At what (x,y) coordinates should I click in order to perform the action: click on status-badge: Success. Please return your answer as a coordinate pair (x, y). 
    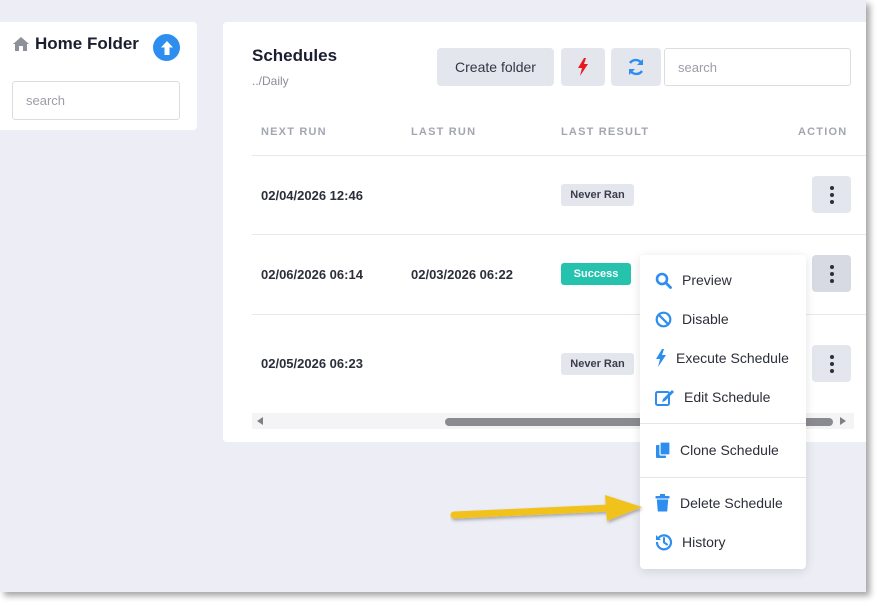
    Looking at the image, I should click on (596, 274).